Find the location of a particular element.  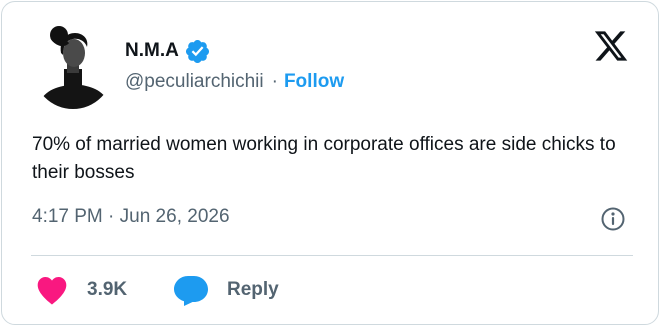

x-logo-icon is located at coordinates (611, 46).